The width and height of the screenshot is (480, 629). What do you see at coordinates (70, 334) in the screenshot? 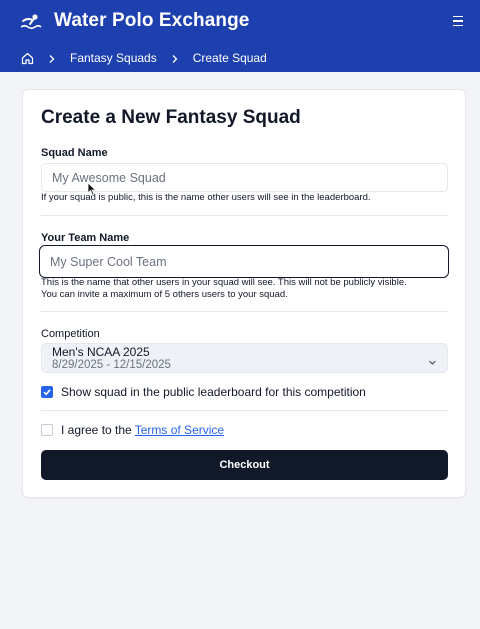
I see `competition-label: Competition` at bounding box center [70, 334].